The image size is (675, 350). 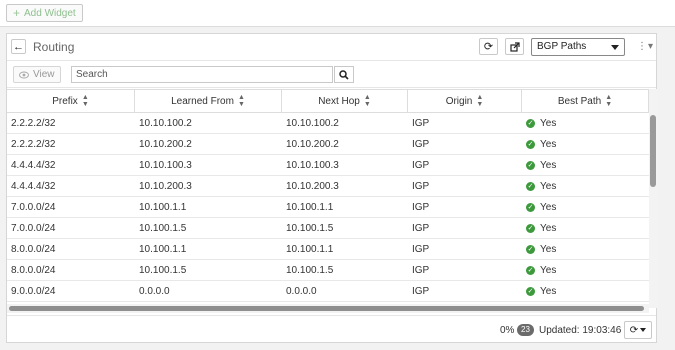 What do you see at coordinates (50, 13) in the screenshot?
I see `add-widget-label: Add Widget` at bounding box center [50, 13].